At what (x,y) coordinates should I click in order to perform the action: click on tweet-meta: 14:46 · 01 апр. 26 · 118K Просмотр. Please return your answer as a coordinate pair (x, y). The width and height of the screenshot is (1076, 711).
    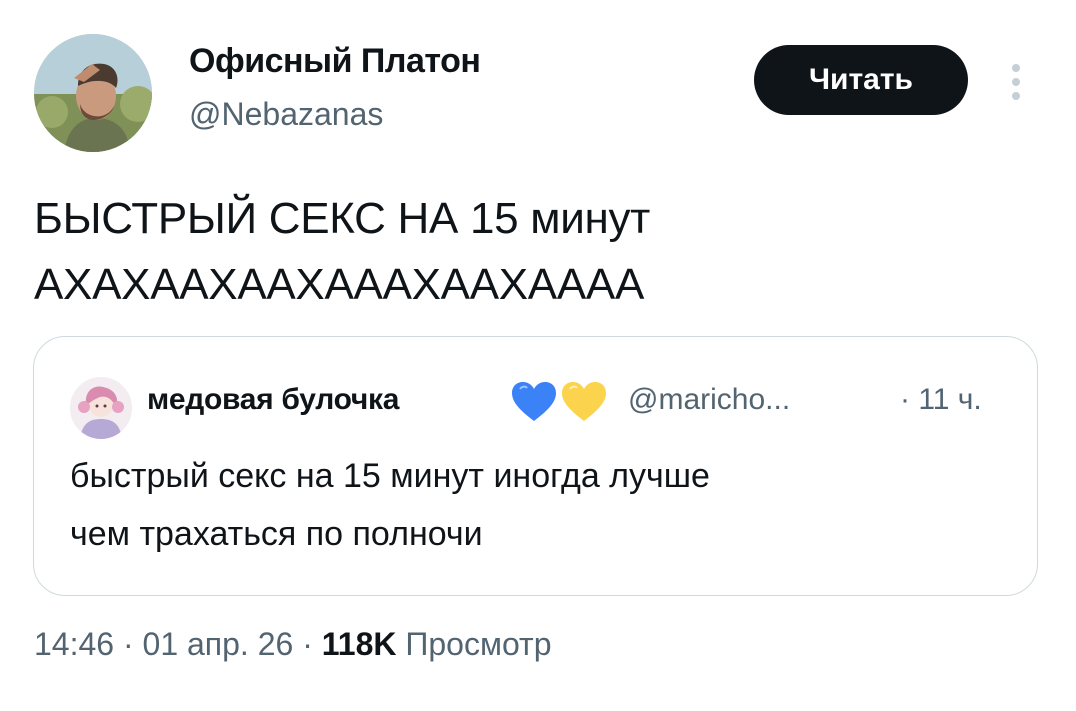
    Looking at the image, I should click on (293, 644).